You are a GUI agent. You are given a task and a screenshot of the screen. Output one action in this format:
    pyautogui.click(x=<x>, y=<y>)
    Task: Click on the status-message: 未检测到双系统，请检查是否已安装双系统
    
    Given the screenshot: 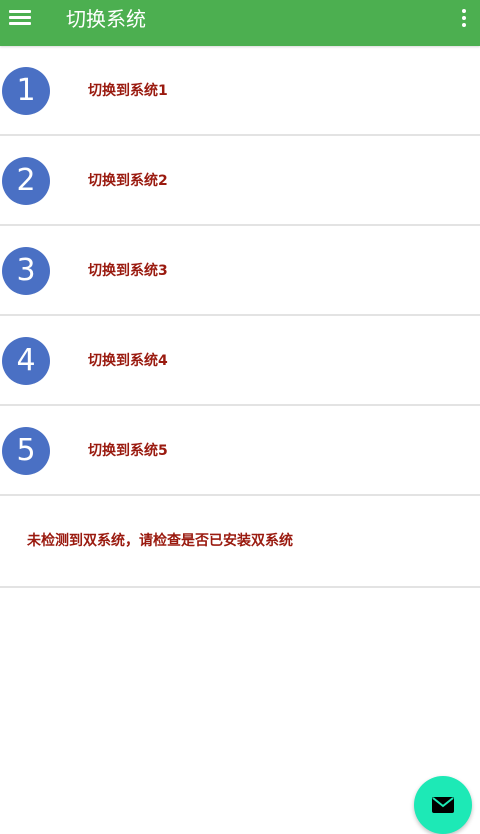 What is the action you would take?
    pyautogui.click(x=160, y=541)
    